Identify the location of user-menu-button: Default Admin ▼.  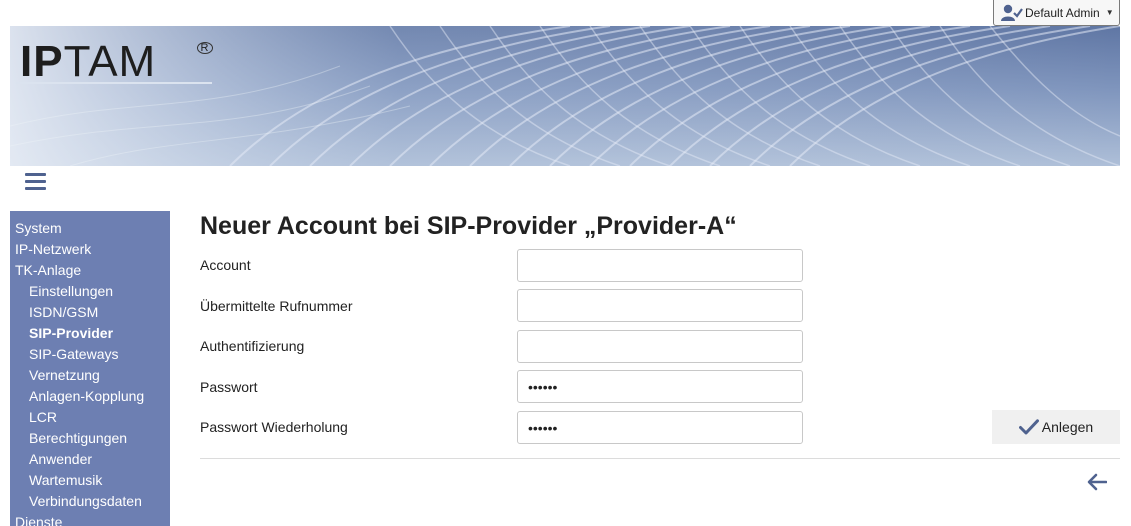
(1056, 13).